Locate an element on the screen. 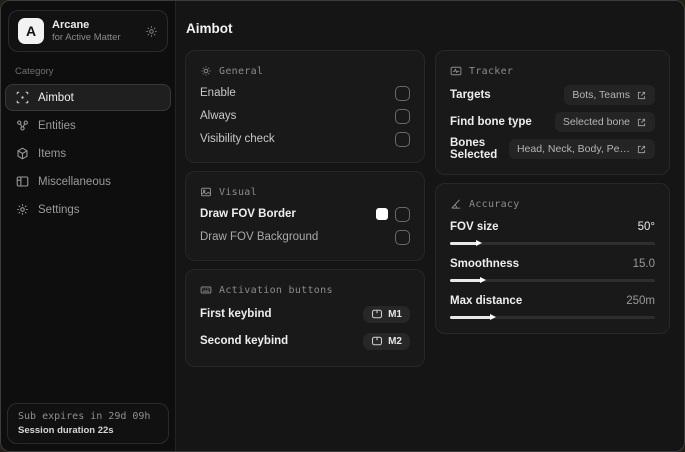 The image size is (685, 452). fov-border-color-swatch is located at coordinates (382, 214).